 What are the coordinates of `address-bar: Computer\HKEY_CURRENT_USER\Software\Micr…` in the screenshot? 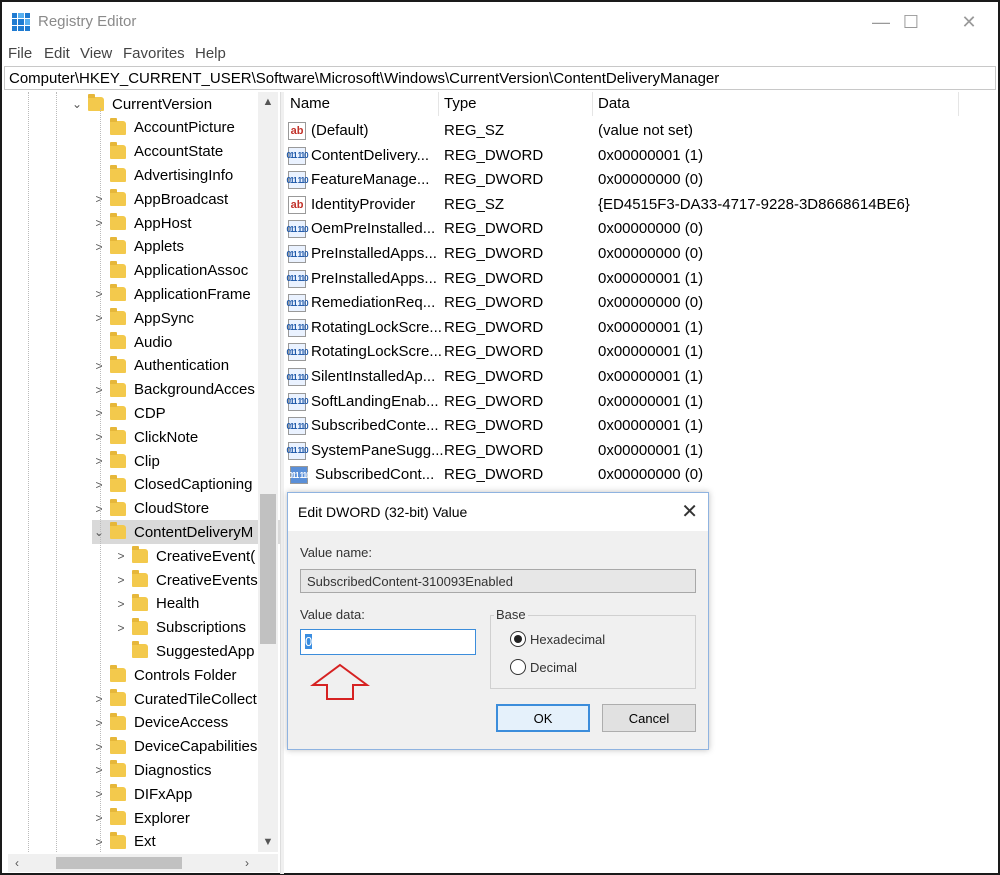 It's located at (500, 78).